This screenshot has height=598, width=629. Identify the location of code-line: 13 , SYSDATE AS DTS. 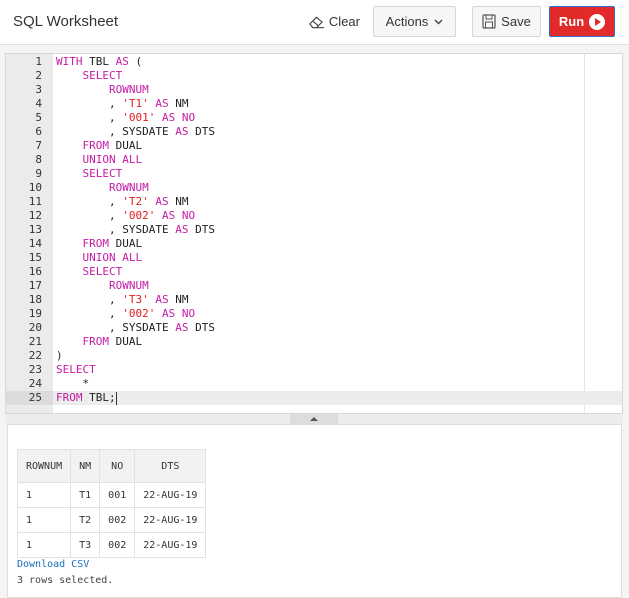
(314, 230).